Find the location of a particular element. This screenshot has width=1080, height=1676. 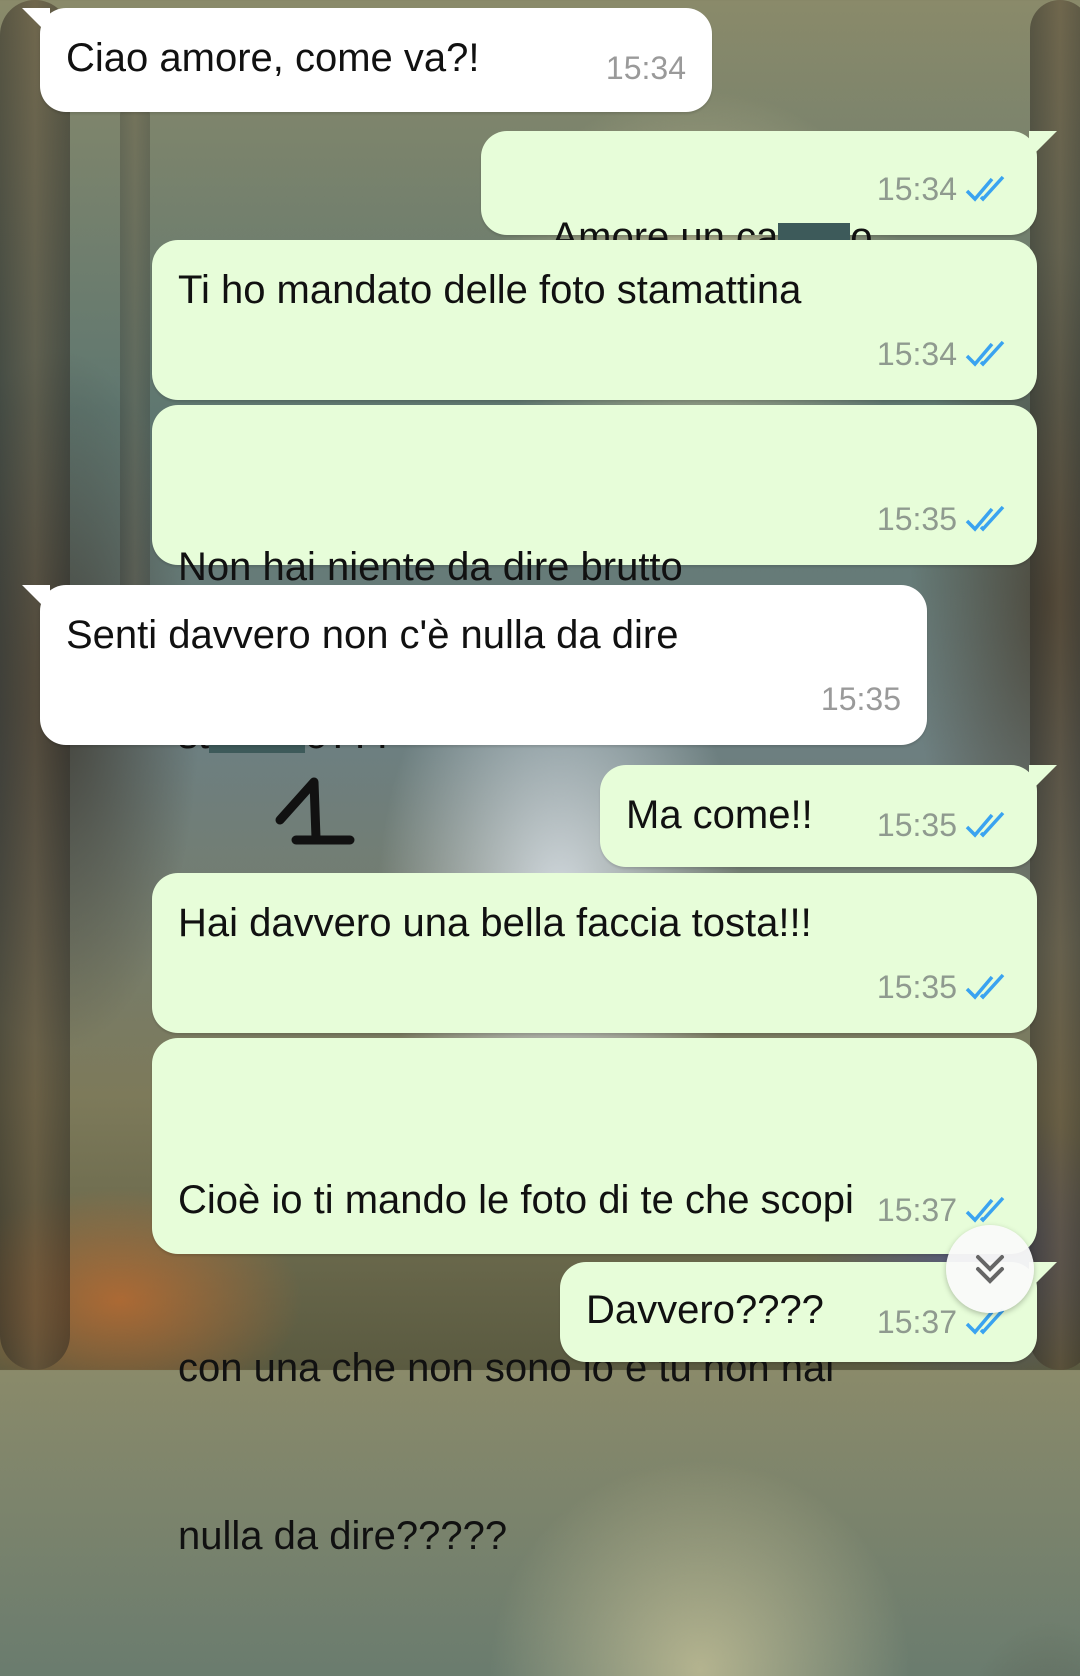

message-outgoing: Amore un ca o 15:34 is located at coordinates (769, 195).